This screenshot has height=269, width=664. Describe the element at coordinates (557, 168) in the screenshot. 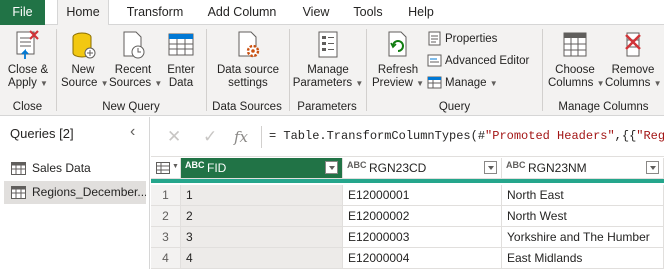

I see `column-header-label: RGN23NM` at that location.